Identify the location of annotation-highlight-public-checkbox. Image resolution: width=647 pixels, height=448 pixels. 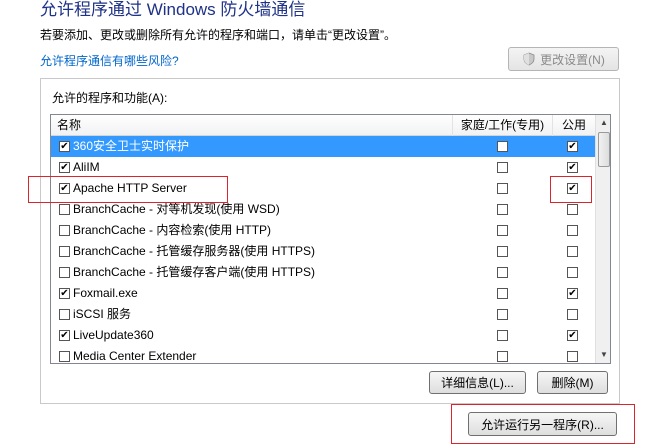
(571, 189).